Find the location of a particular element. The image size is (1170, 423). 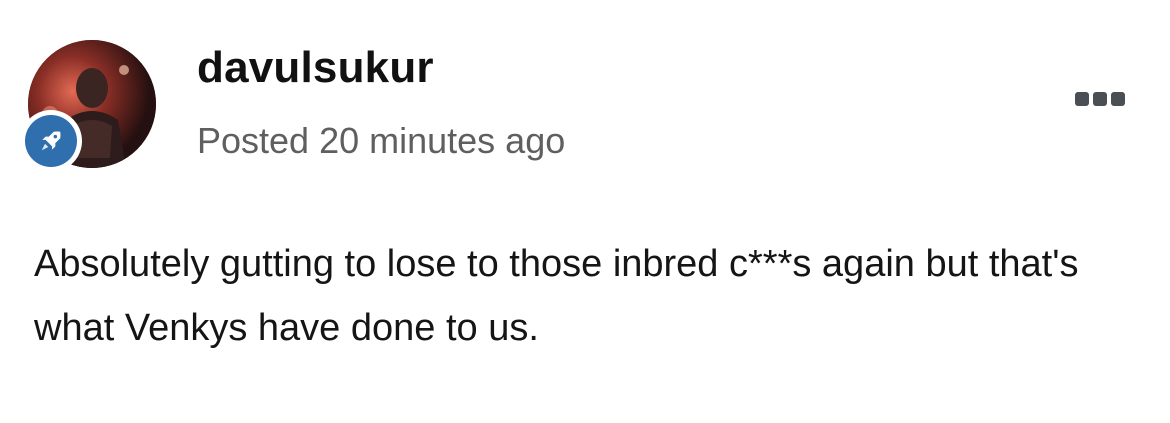

post-timestamp: Posted 20 minutes ago is located at coordinates (381, 140).